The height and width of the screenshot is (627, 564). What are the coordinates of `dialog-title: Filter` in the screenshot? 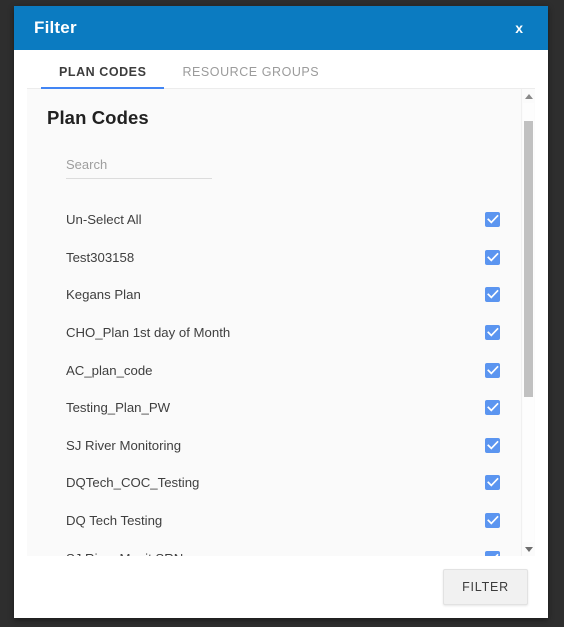 It's located at (55, 27).